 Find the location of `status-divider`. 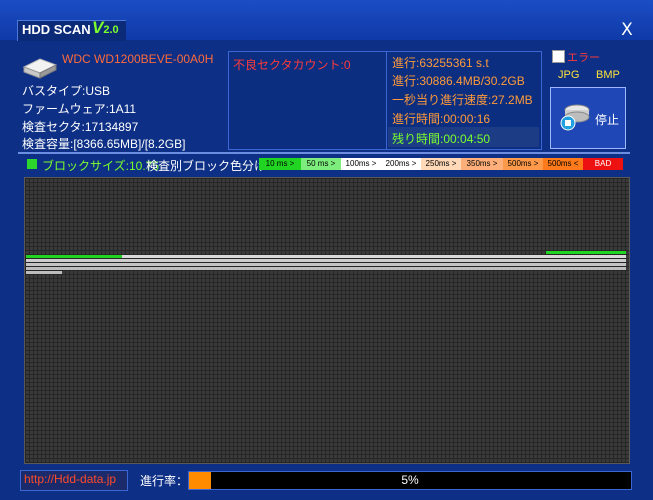

status-divider is located at coordinates (386, 100).